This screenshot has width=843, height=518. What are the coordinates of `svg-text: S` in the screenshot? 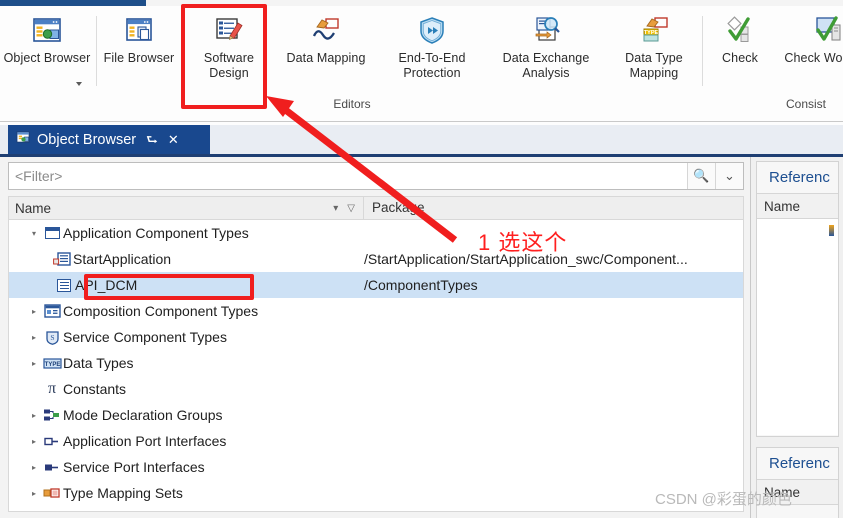 It's located at (52, 337).